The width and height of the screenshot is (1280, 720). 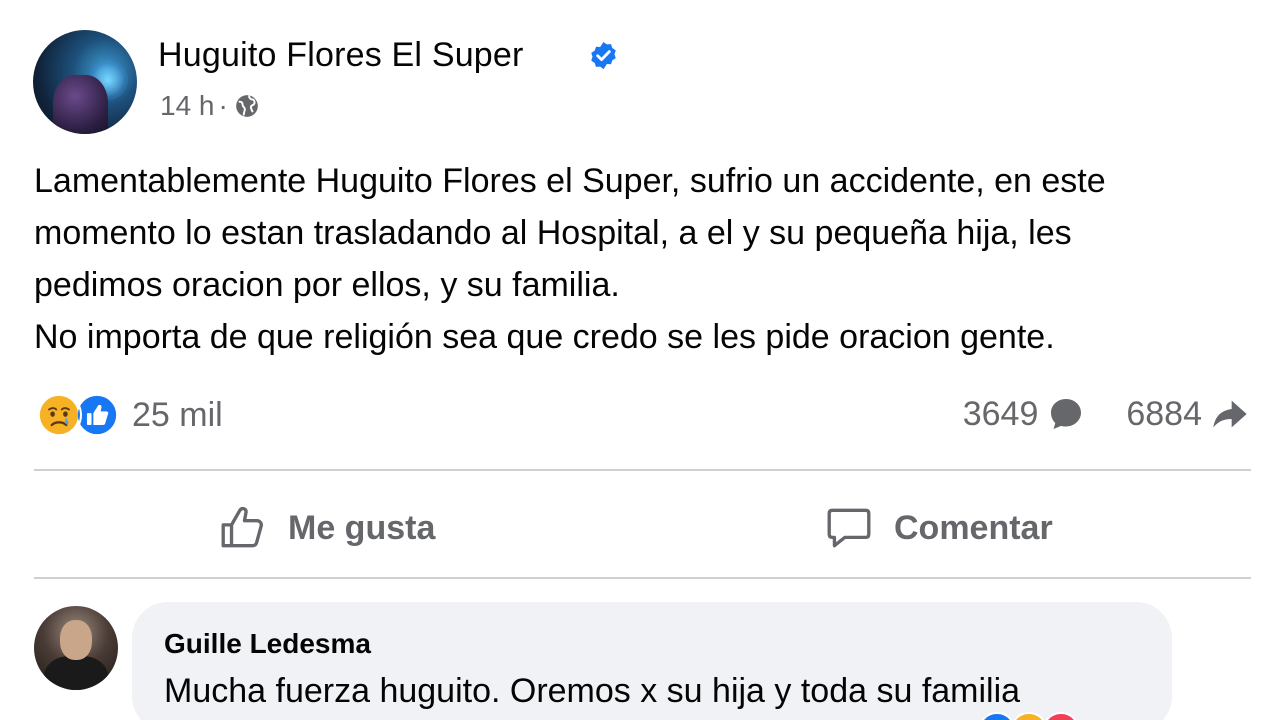 I want to click on avatar-figure, so click(x=80, y=104).